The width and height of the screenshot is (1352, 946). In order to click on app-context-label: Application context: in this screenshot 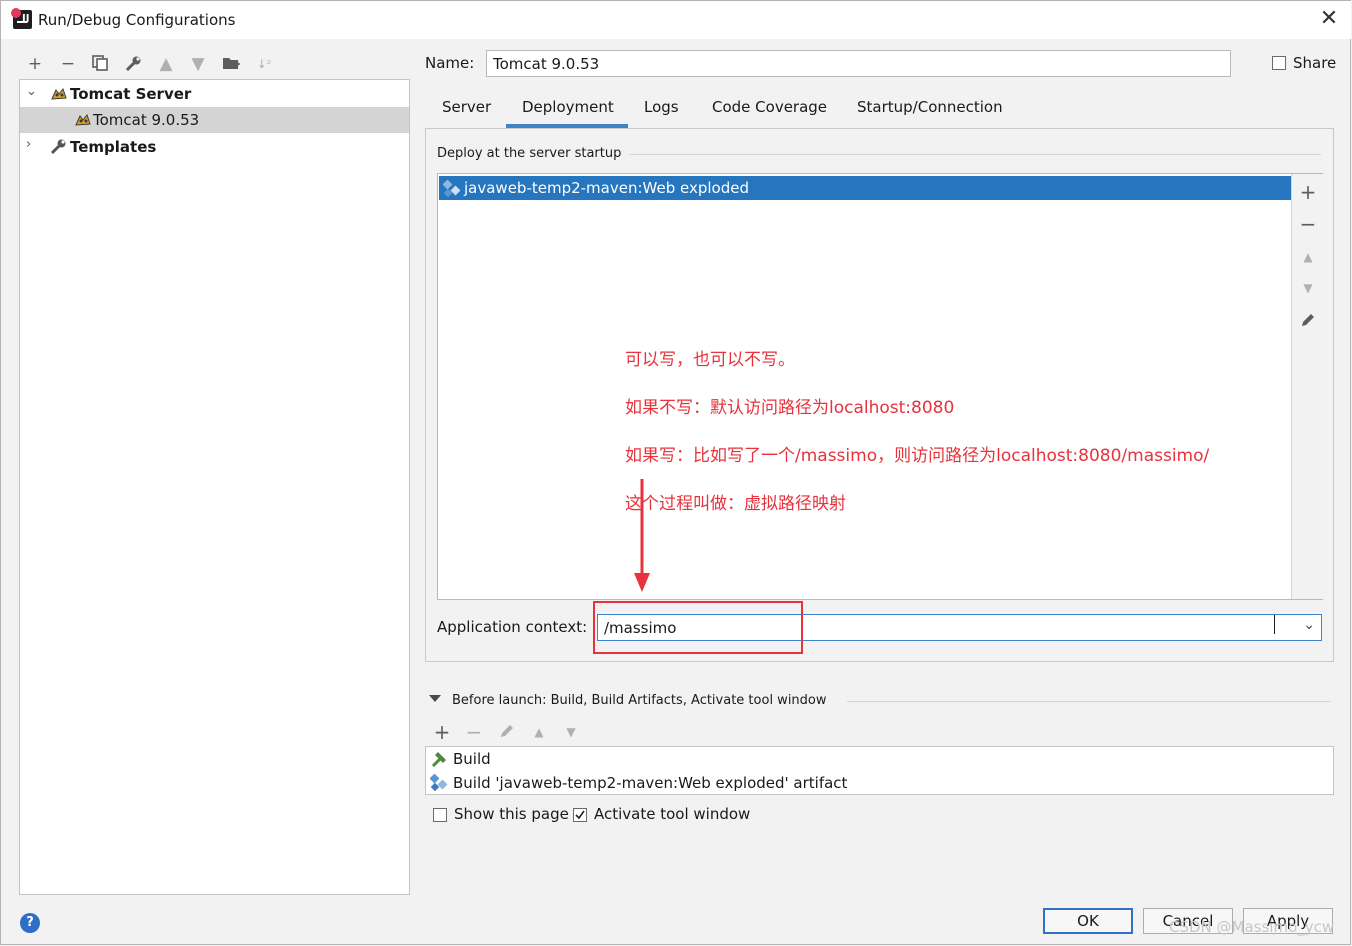, I will do `click(512, 627)`.